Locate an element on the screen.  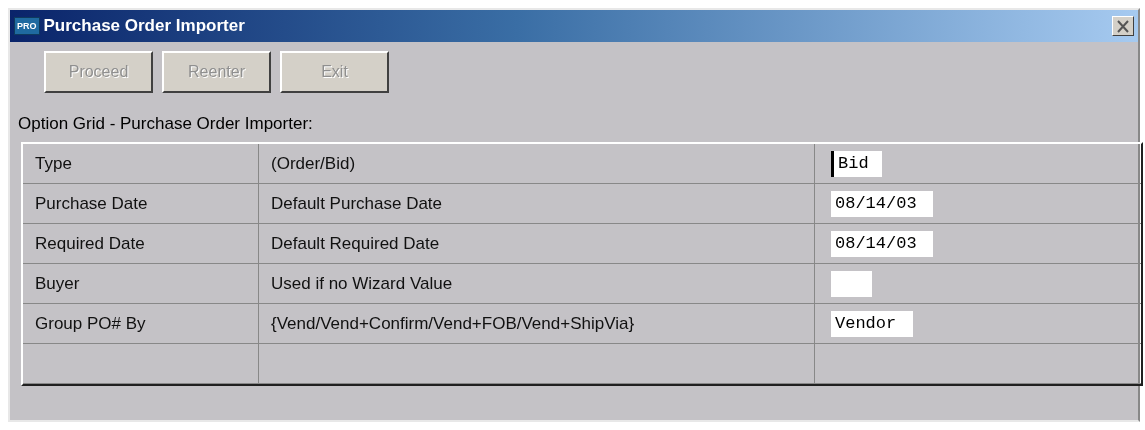
description-cell: Default Purchase Date is located at coordinates (537, 204).